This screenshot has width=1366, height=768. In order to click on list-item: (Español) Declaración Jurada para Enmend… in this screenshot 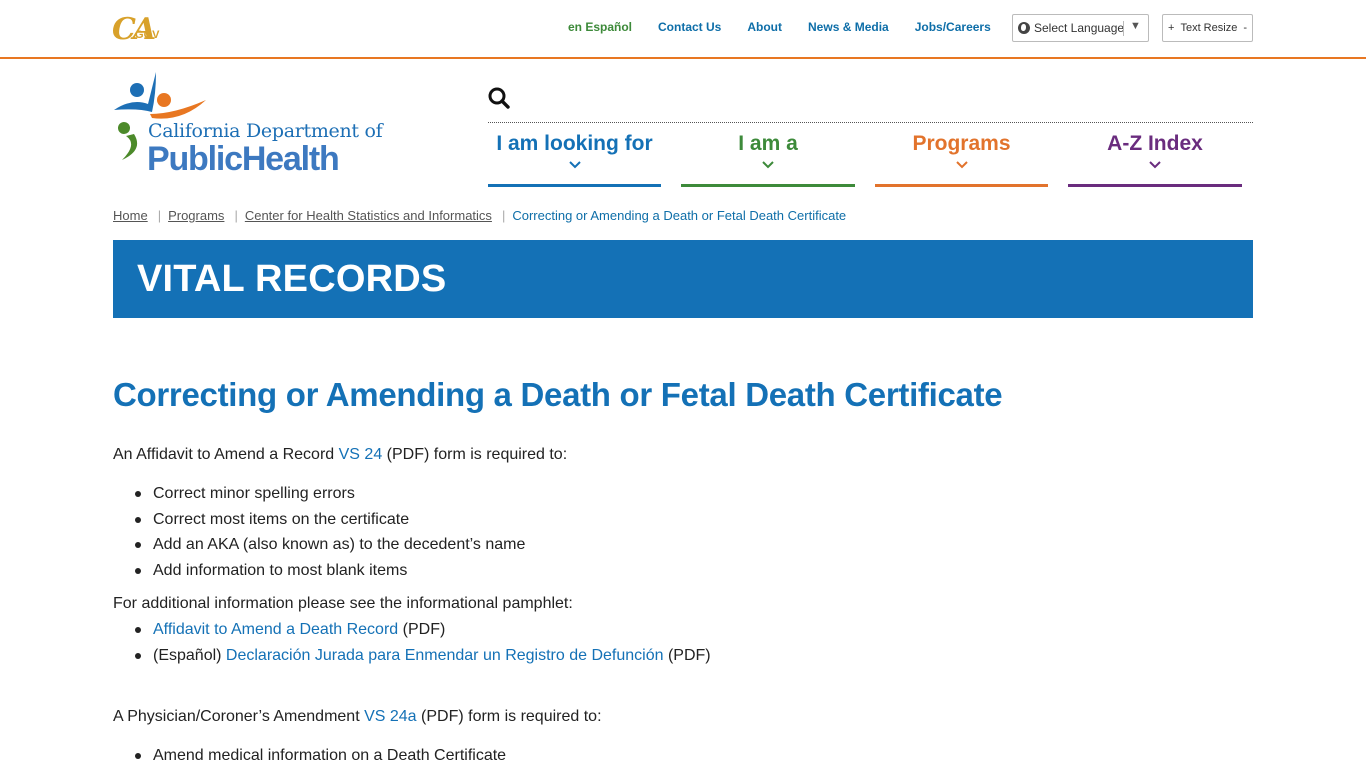, I will do `click(694, 656)`.